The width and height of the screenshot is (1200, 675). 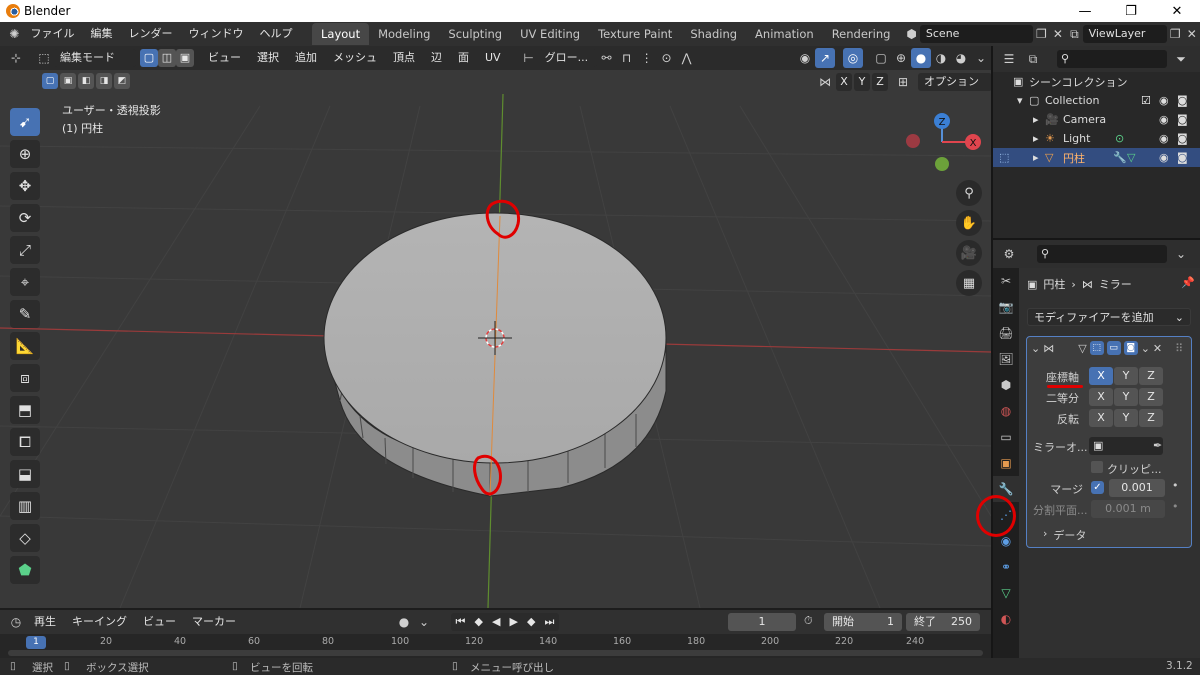 I want to click on view-layer-tab-icon: 🖼, so click(x=1006, y=359).